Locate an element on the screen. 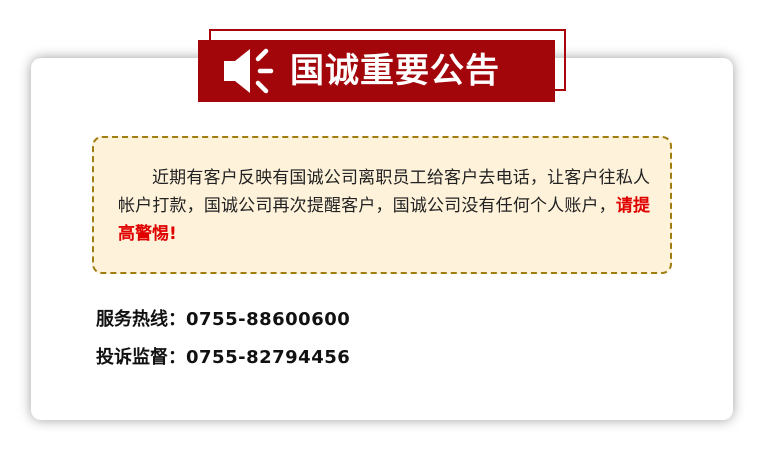 Image resolution: width=771 pixels, height=457 pixels. complaint-hotline-number: 0755-82794456 is located at coordinates (268, 357).